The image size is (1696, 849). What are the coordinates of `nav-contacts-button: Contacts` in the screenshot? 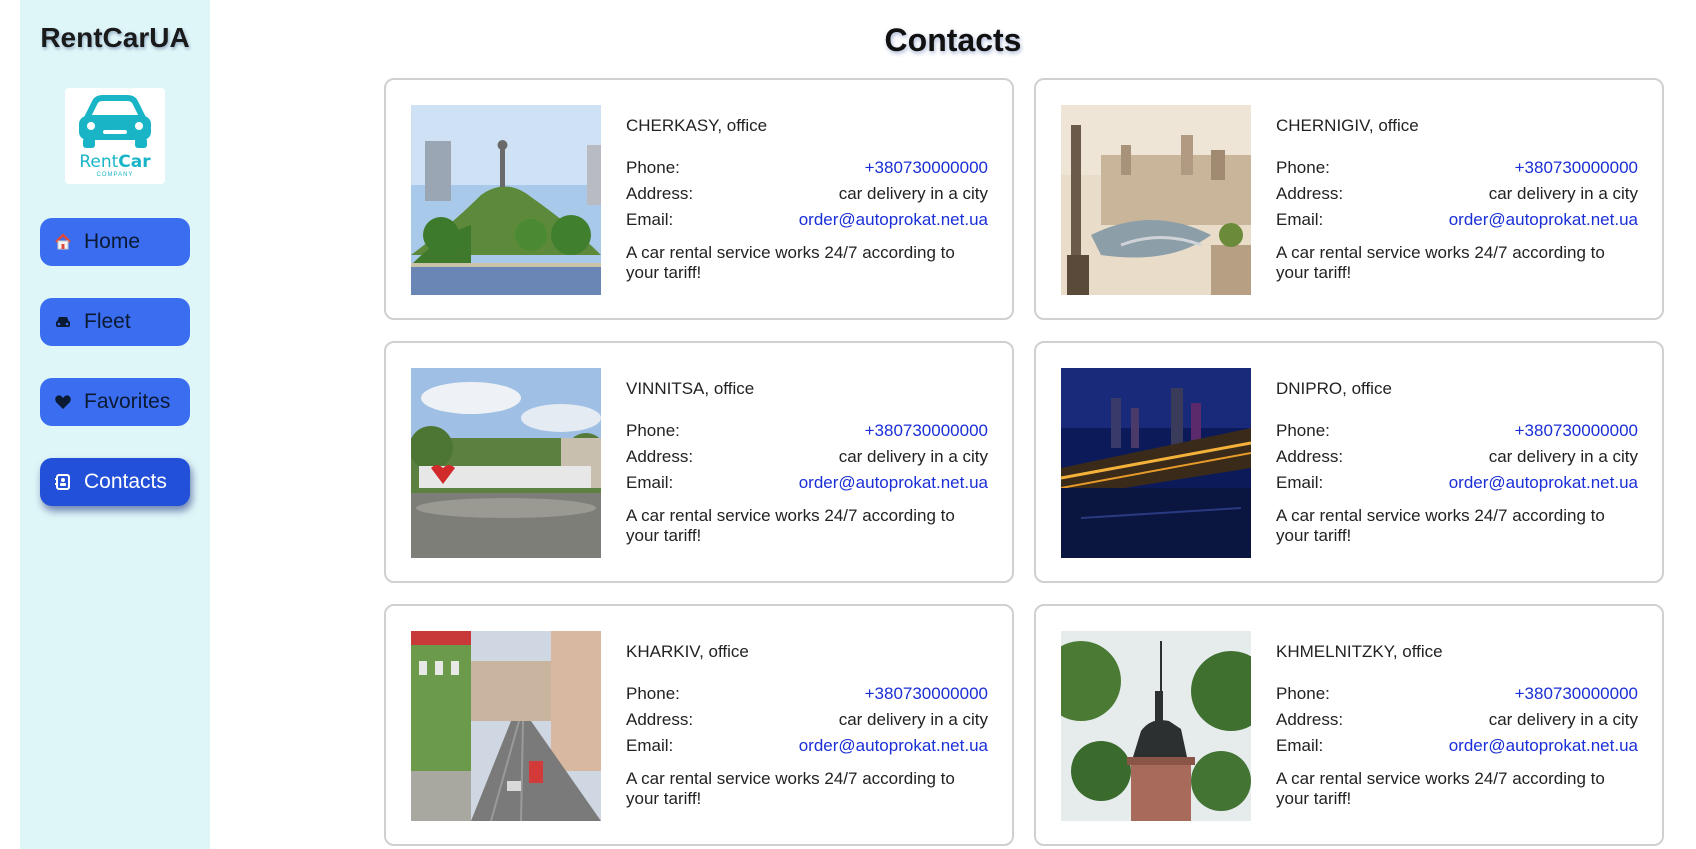 It's located at (115, 482).